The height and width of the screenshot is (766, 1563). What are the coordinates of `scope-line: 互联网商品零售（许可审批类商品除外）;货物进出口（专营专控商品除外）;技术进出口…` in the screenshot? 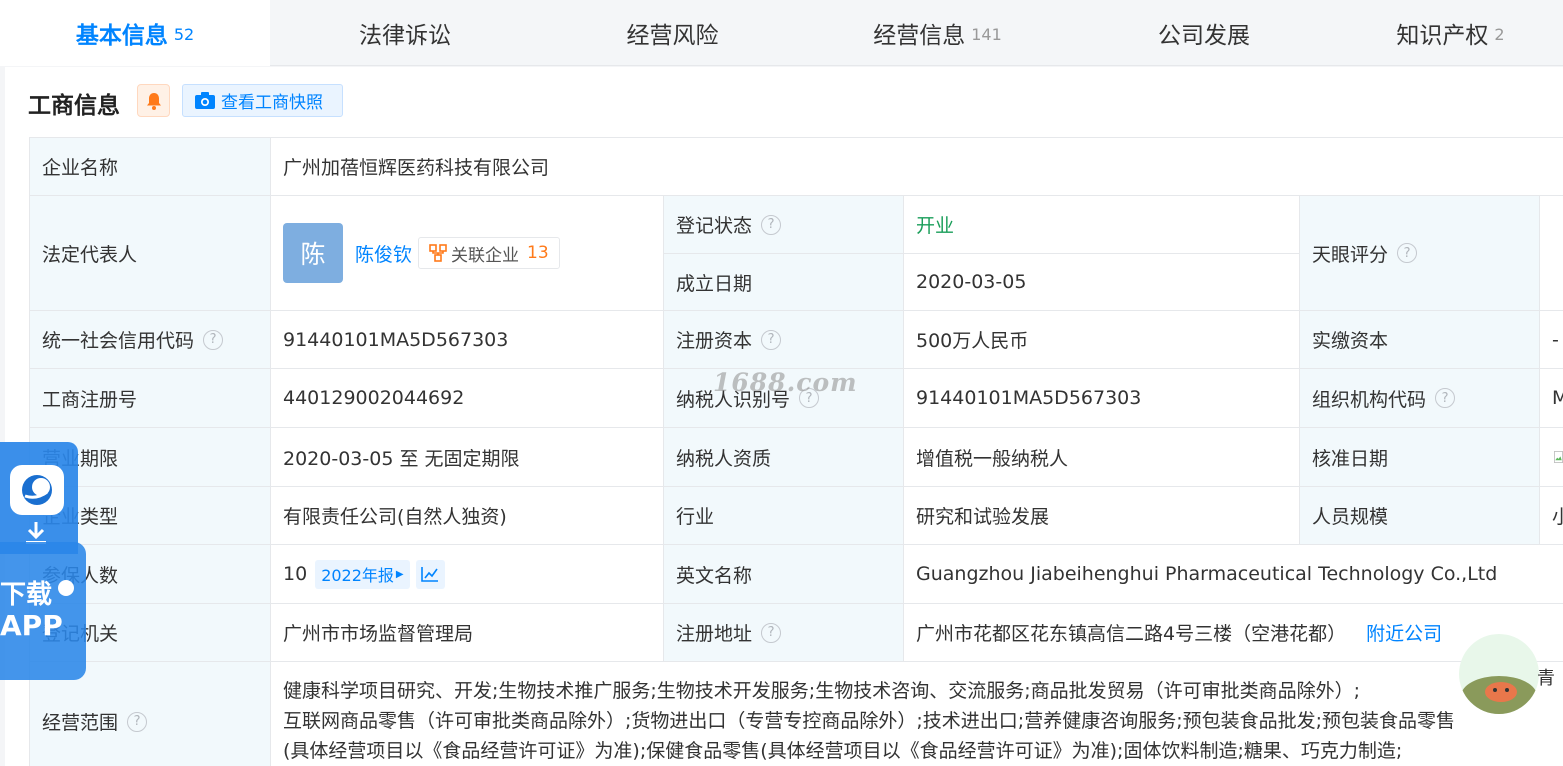 It's located at (869, 721).